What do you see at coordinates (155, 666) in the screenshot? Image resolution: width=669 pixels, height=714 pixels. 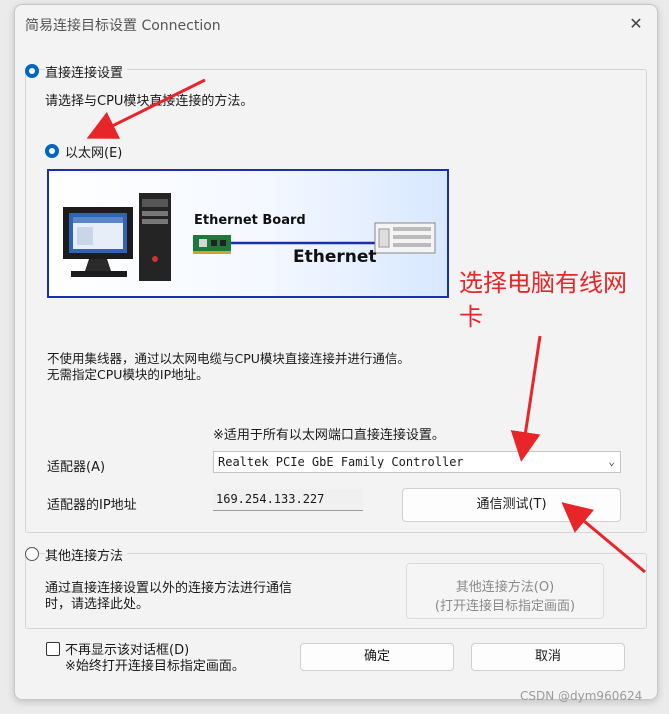 I see `dont-show-note: ※始终打开连接目标指定画面。` at bounding box center [155, 666].